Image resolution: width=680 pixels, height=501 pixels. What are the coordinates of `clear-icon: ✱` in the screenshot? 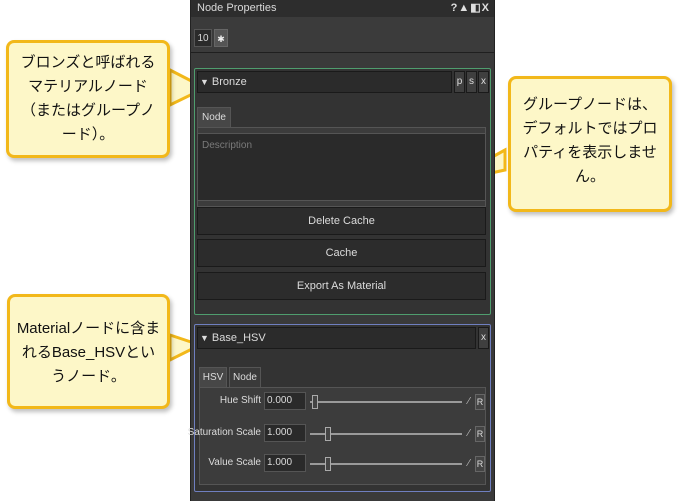 It's located at (221, 38).